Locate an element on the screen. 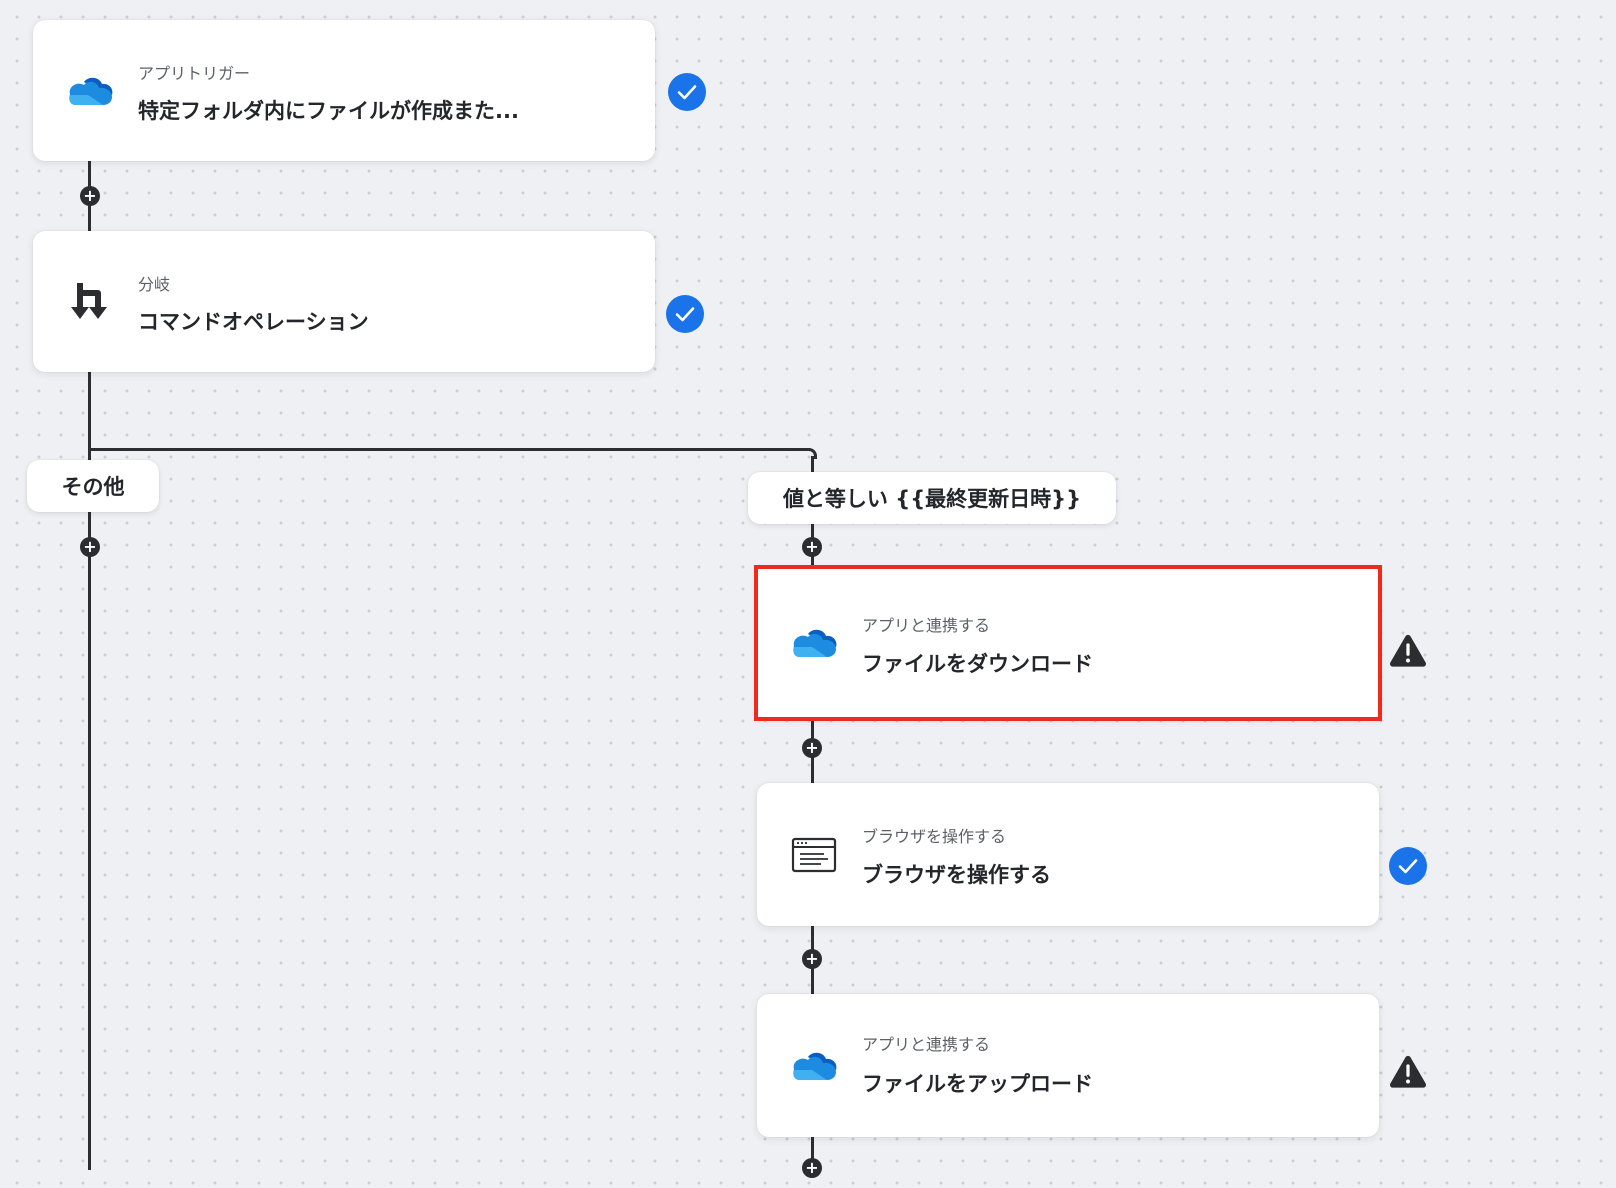 The width and height of the screenshot is (1616, 1188). step-title: ファイルをダウンロード is located at coordinates (977, 664).